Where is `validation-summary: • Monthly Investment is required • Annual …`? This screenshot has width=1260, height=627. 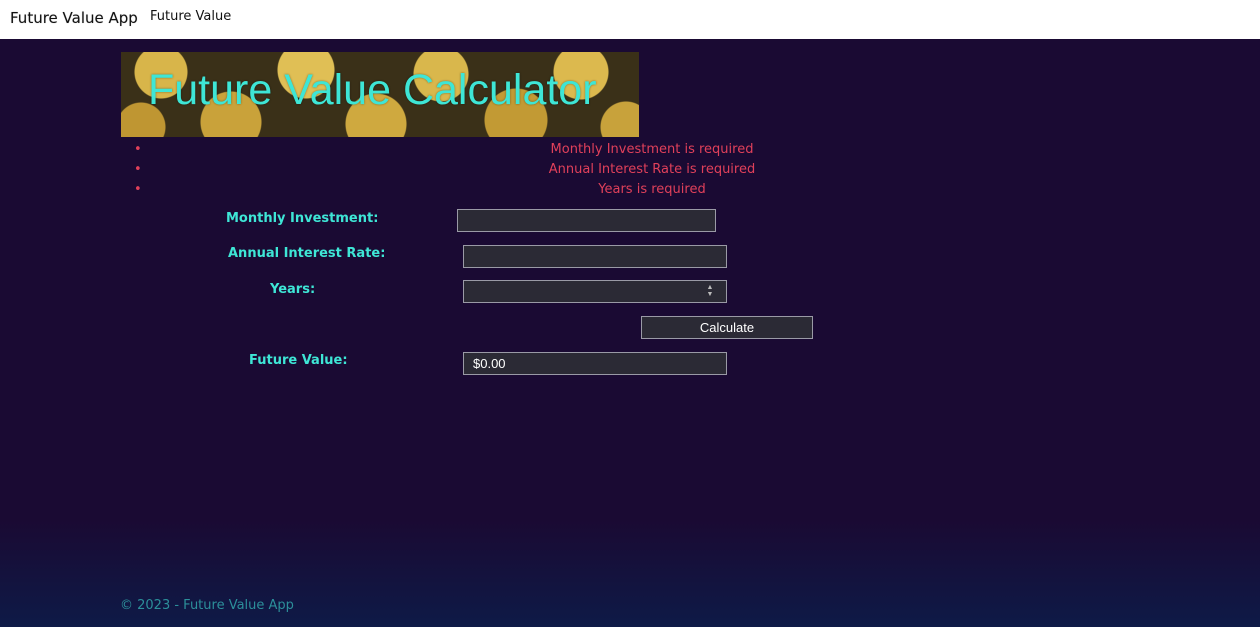 validation-summary: • Monthly Investment is required • Annual … is located at coordinates (652, 170).